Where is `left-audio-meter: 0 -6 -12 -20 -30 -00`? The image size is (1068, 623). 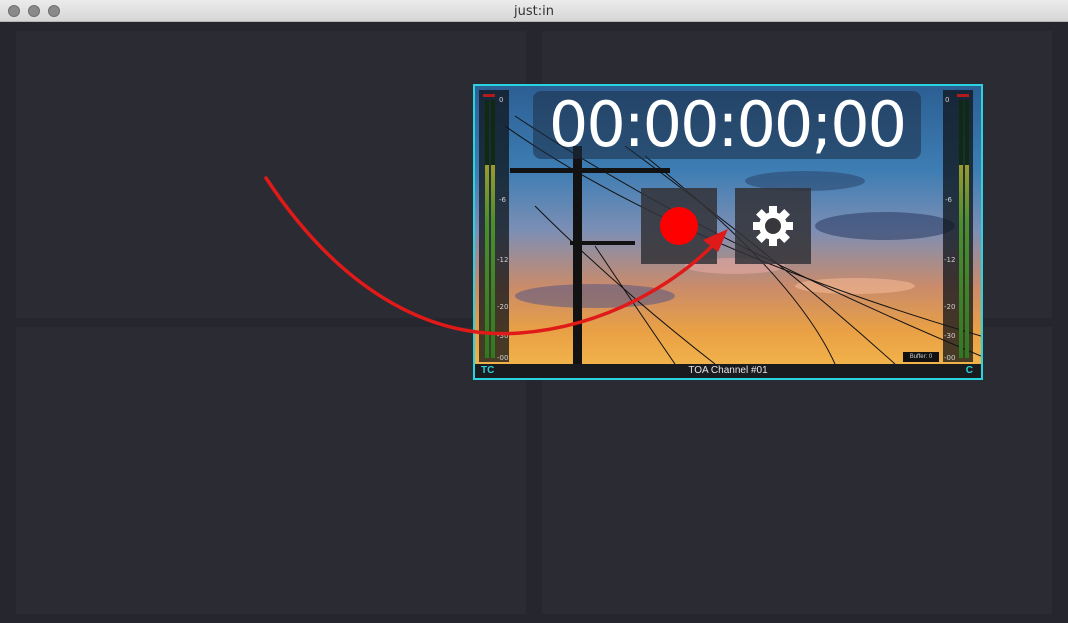 left-audio-meter: 0 -6 -12 -20 -30 -00 is located at coordinates (494, 226).